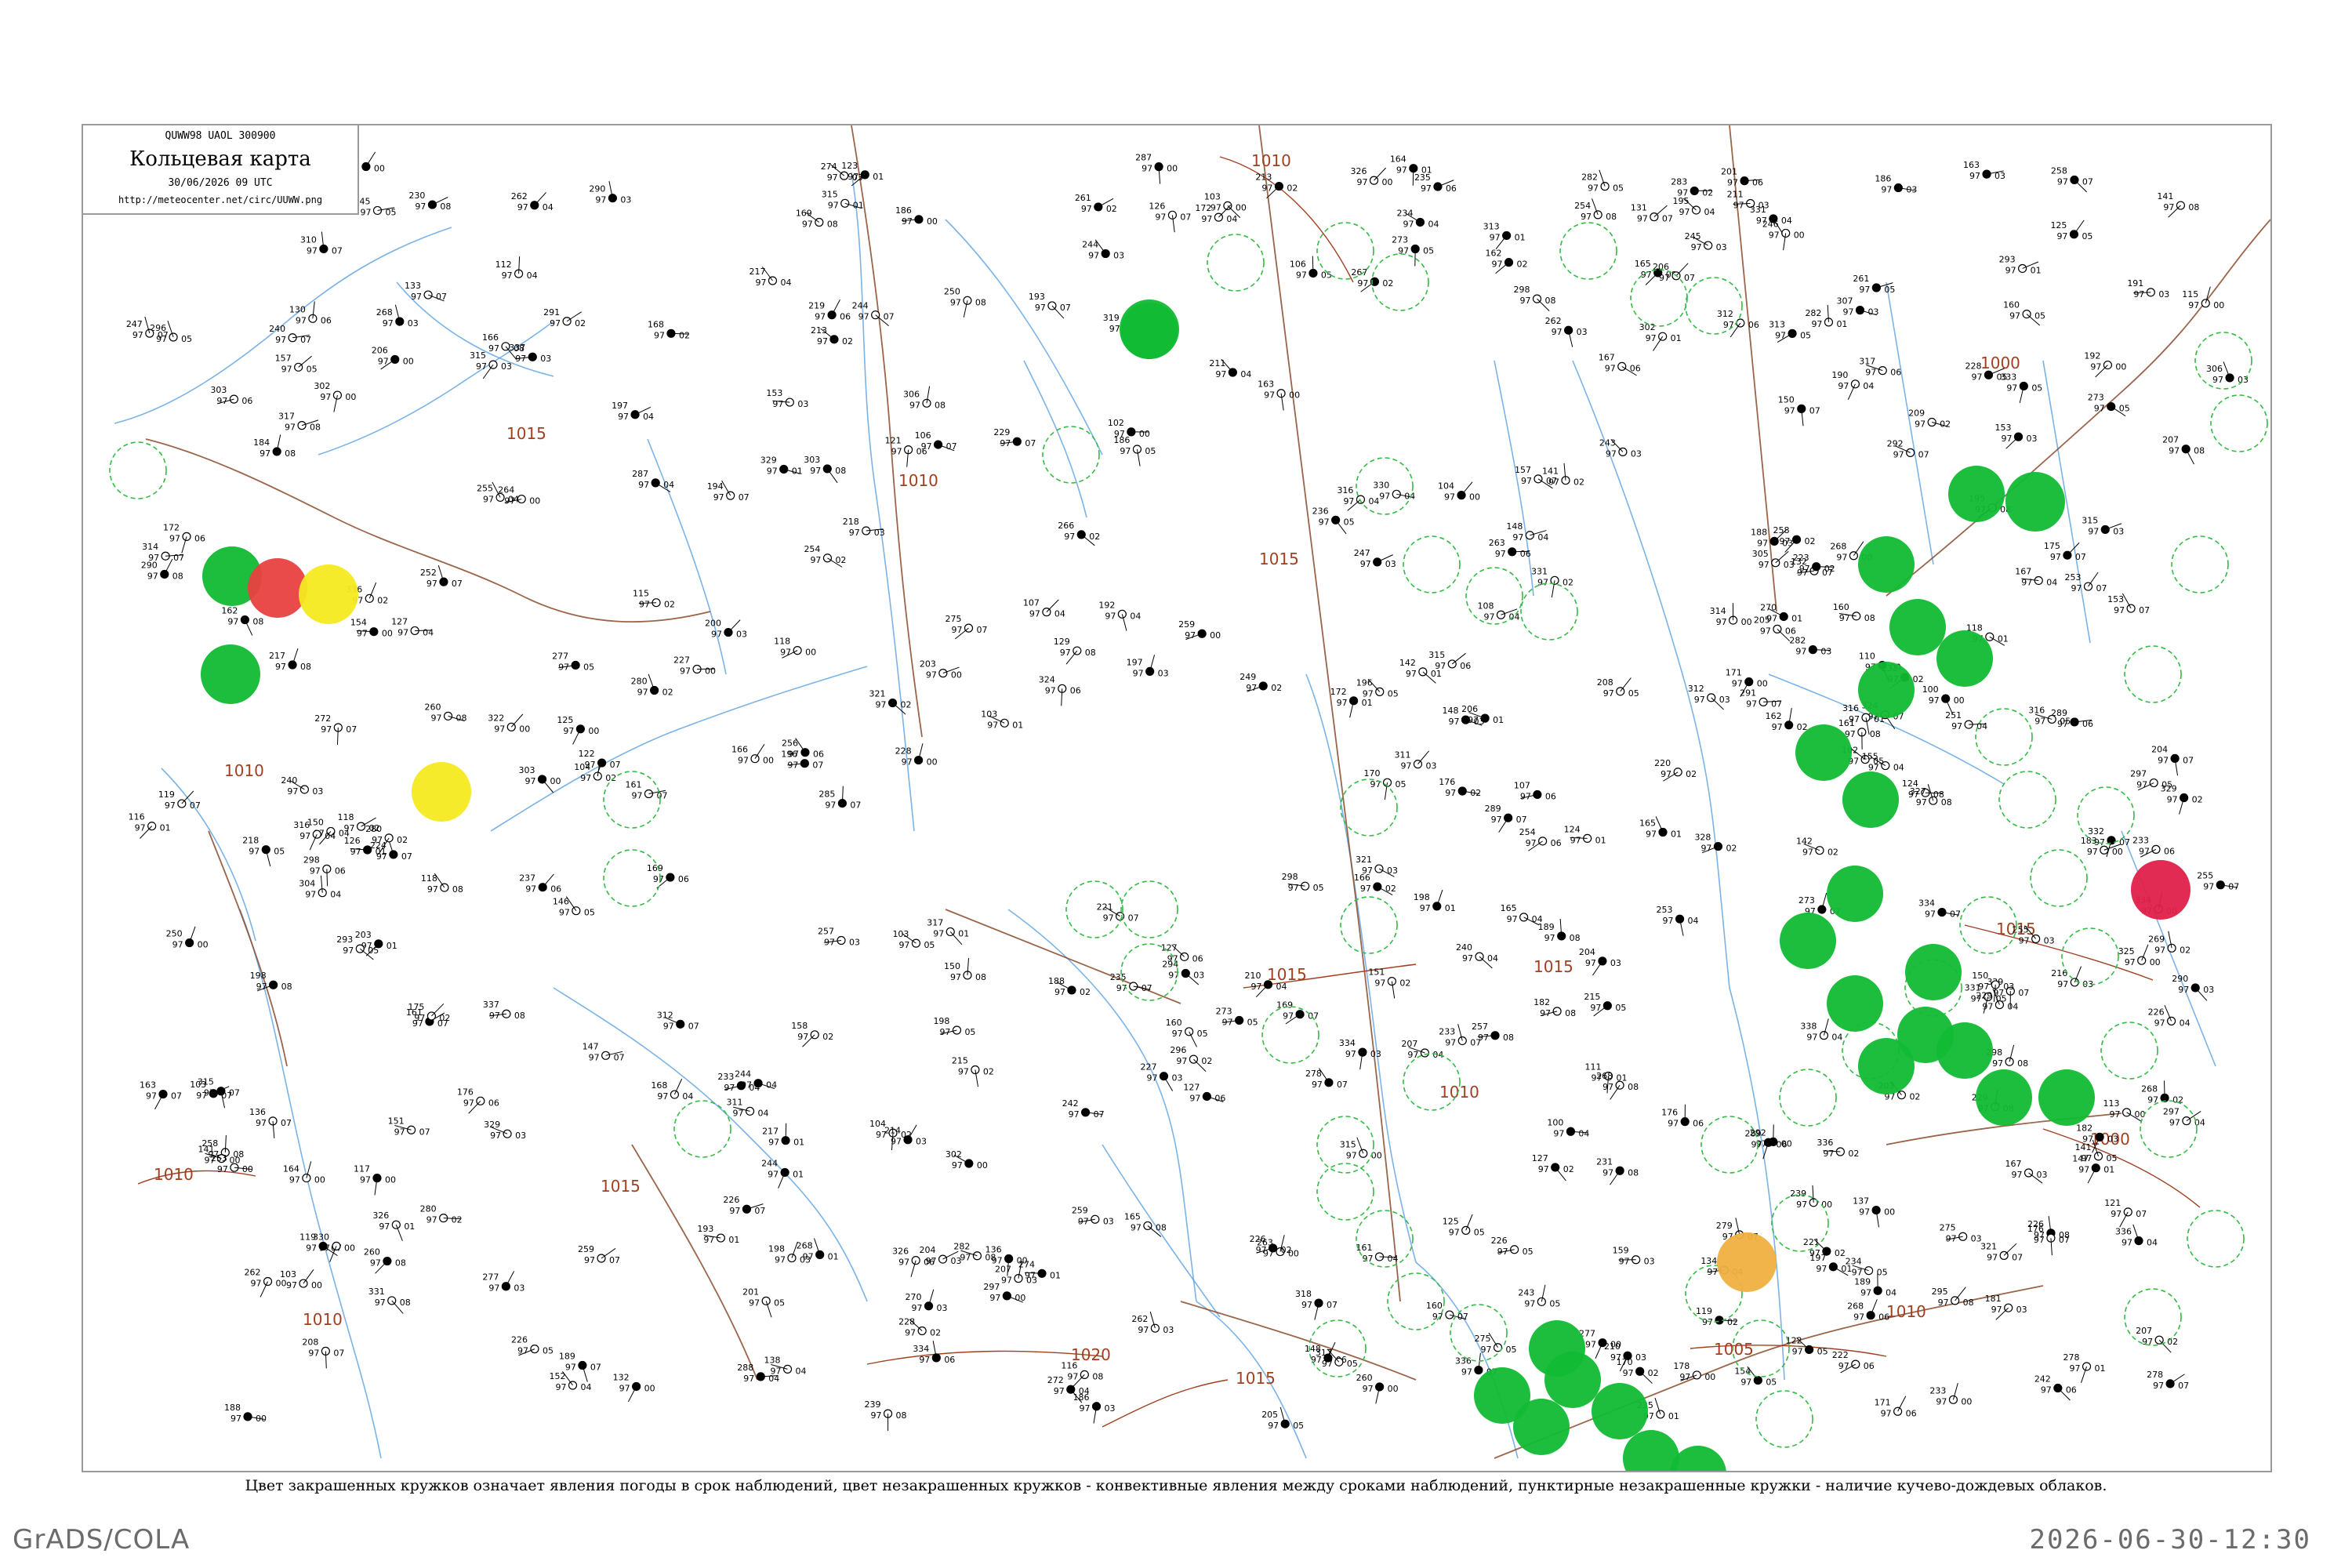 The height and width of the screenshot is (1568, 2352). Describe the element at coordinates (1389, 983) in the screenshot. I see `station-plot: 15197 02` at that location.